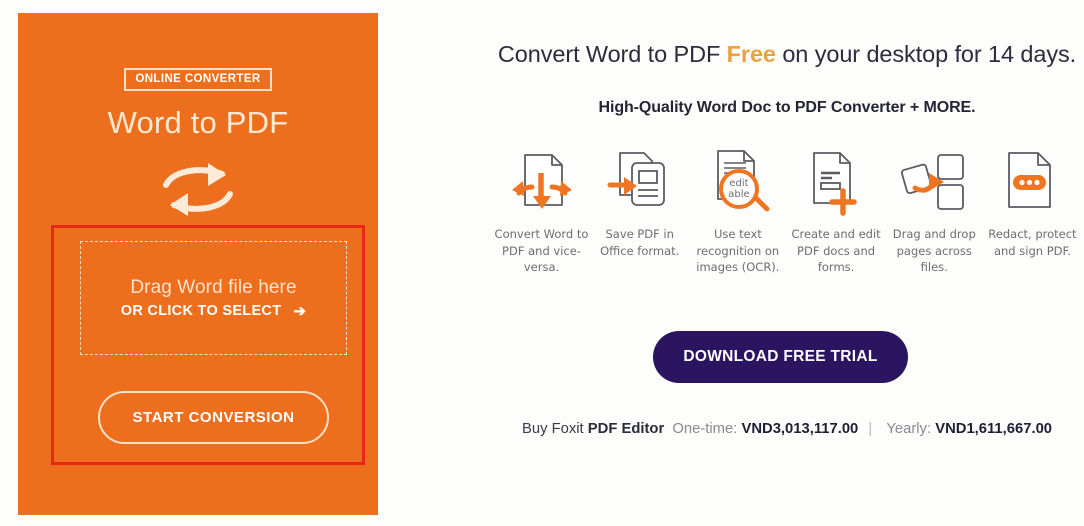  I want to click on right-arrow-icon: ➔, so click(300, 311).